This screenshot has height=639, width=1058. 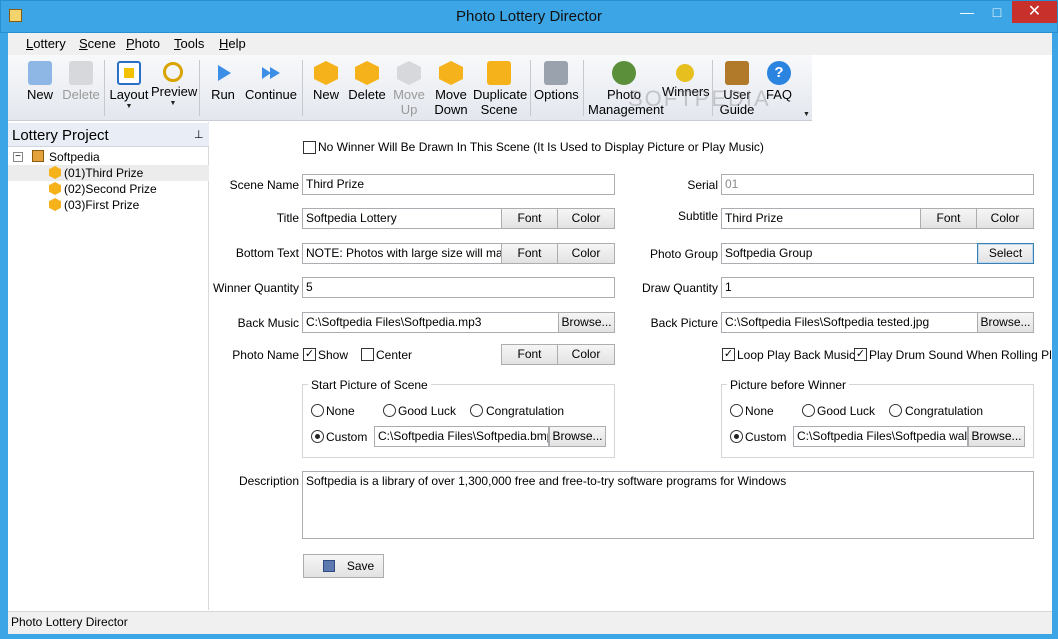 I want to click on start-custom-radio, so click(x=317, y=436).